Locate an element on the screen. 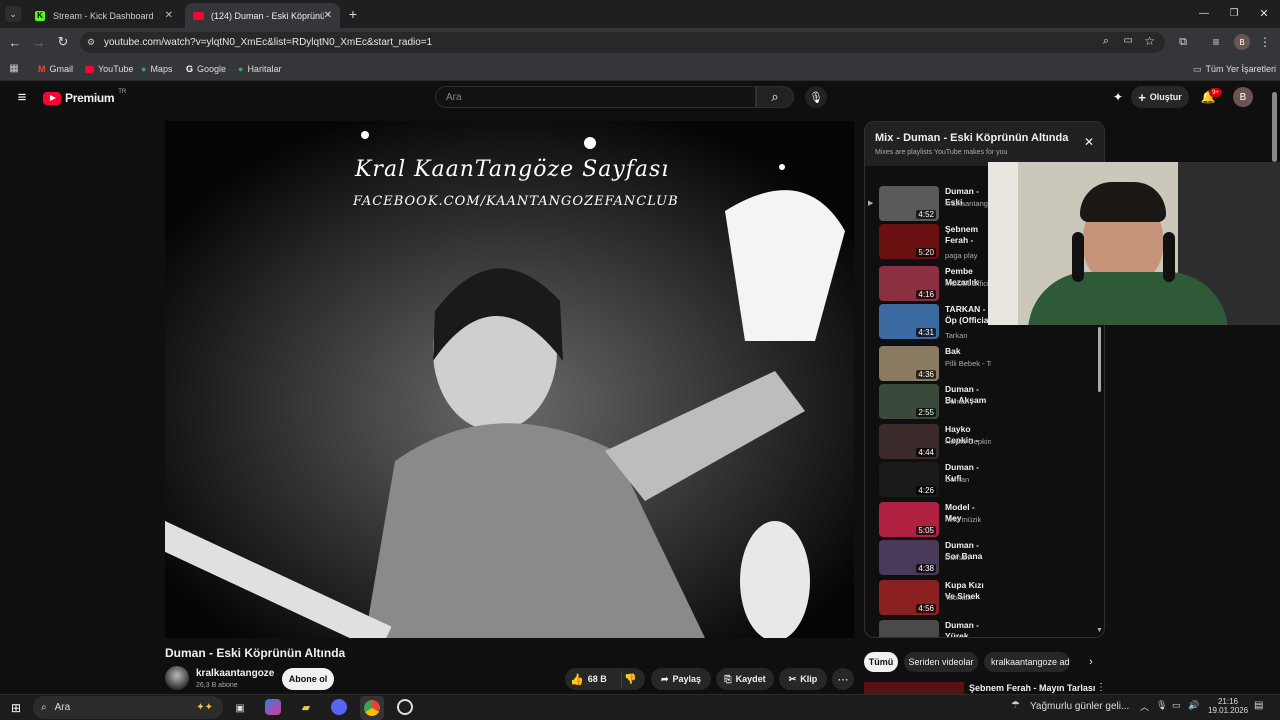 The width and height of the screenshot is (1280, 720). voice-search-icon: 🎙 is located at coordinates (816, 97).